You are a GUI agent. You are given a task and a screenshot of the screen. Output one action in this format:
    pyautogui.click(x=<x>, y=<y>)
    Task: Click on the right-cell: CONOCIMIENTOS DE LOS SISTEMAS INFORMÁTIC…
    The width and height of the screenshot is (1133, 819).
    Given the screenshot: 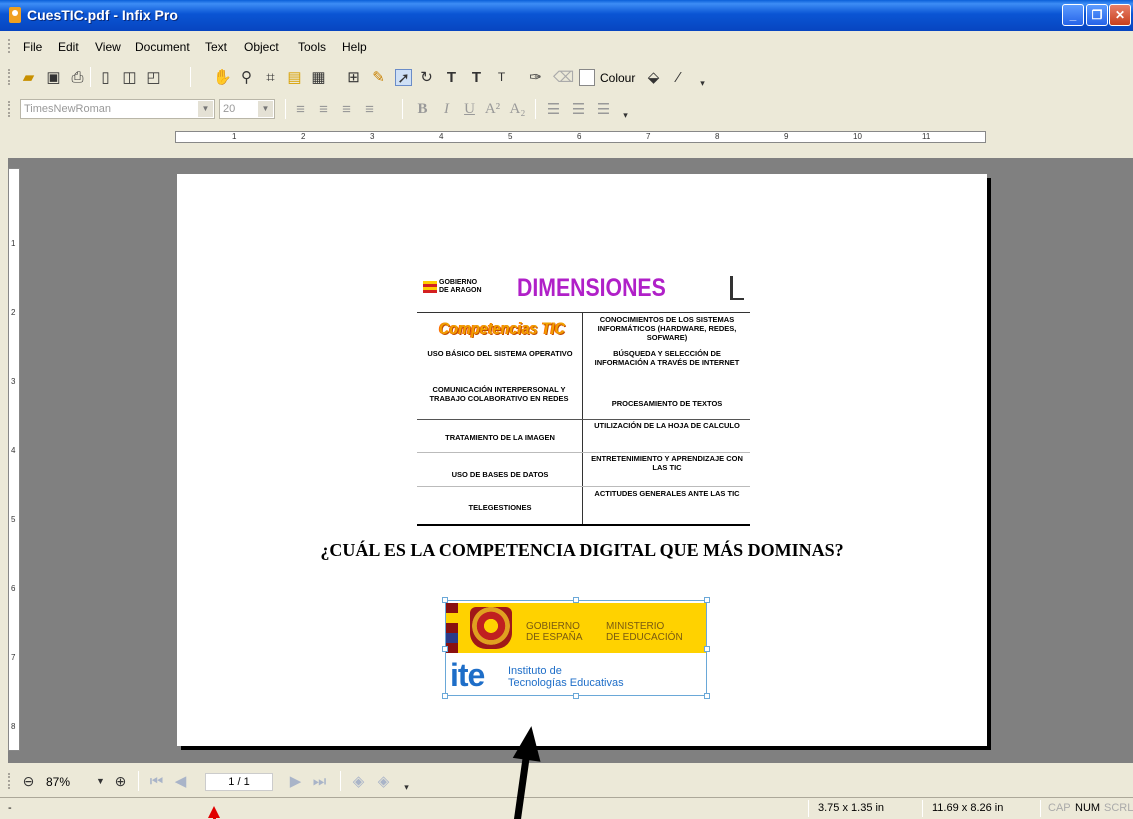 What is the action you would take?
    pyautogui.click(x=667, y=328)
    